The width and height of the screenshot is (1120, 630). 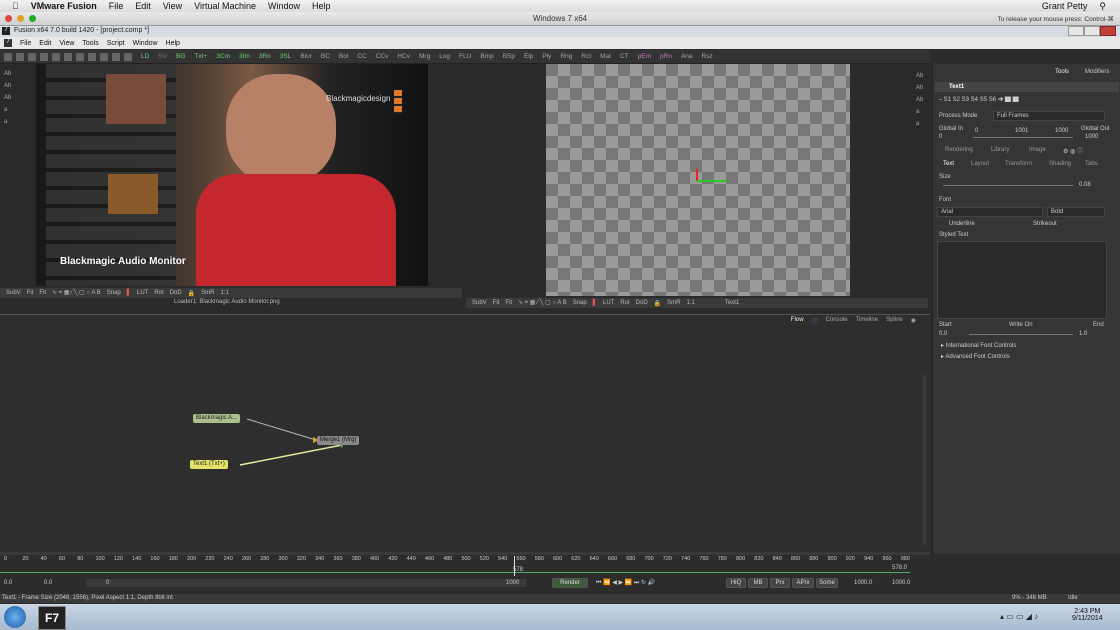 What do you see at coordinates (657, 303) in the screenshot?
I see `lock-icon-r: 🔒` at bounding box center [657, 303].